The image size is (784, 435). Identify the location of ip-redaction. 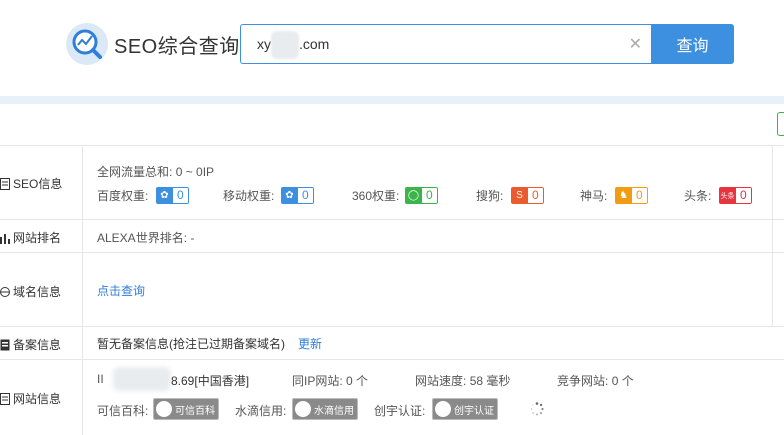
(142, 379).